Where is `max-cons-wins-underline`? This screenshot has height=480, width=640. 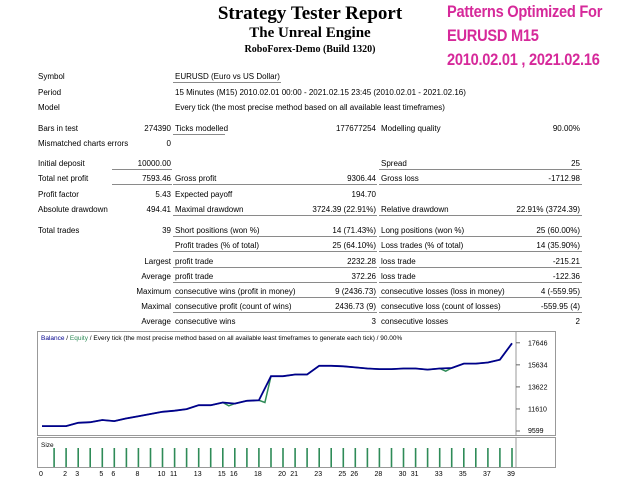
max-cons-wins-underline is located at coordinates (275, 297).